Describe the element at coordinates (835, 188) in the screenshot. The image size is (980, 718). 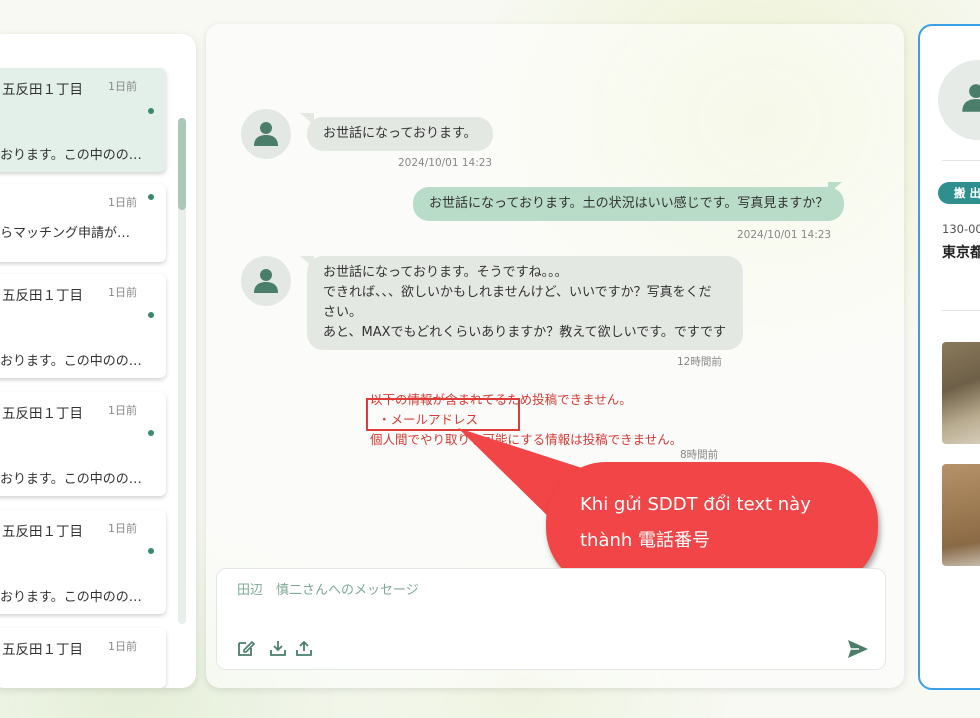
I see `bubble-tail` at that location.